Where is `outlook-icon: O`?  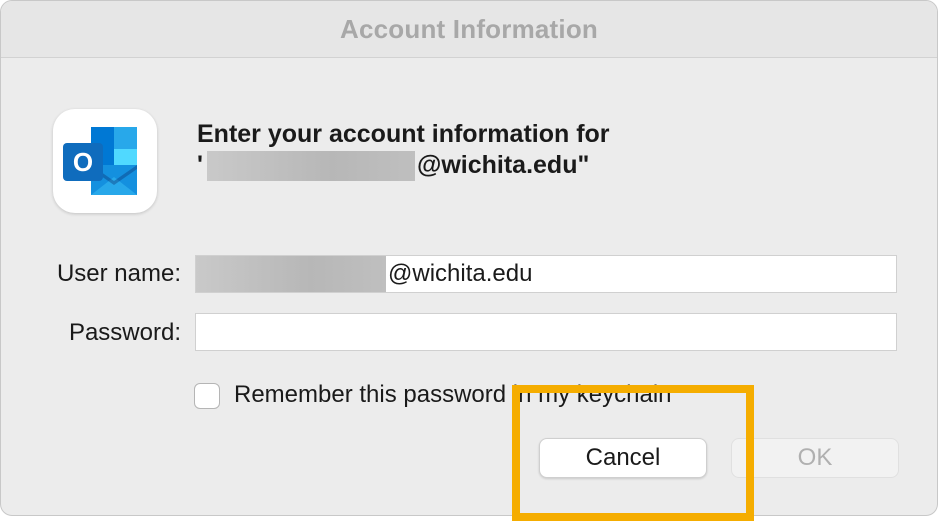 outlook-icon: O is located at coordinates (105, 161).